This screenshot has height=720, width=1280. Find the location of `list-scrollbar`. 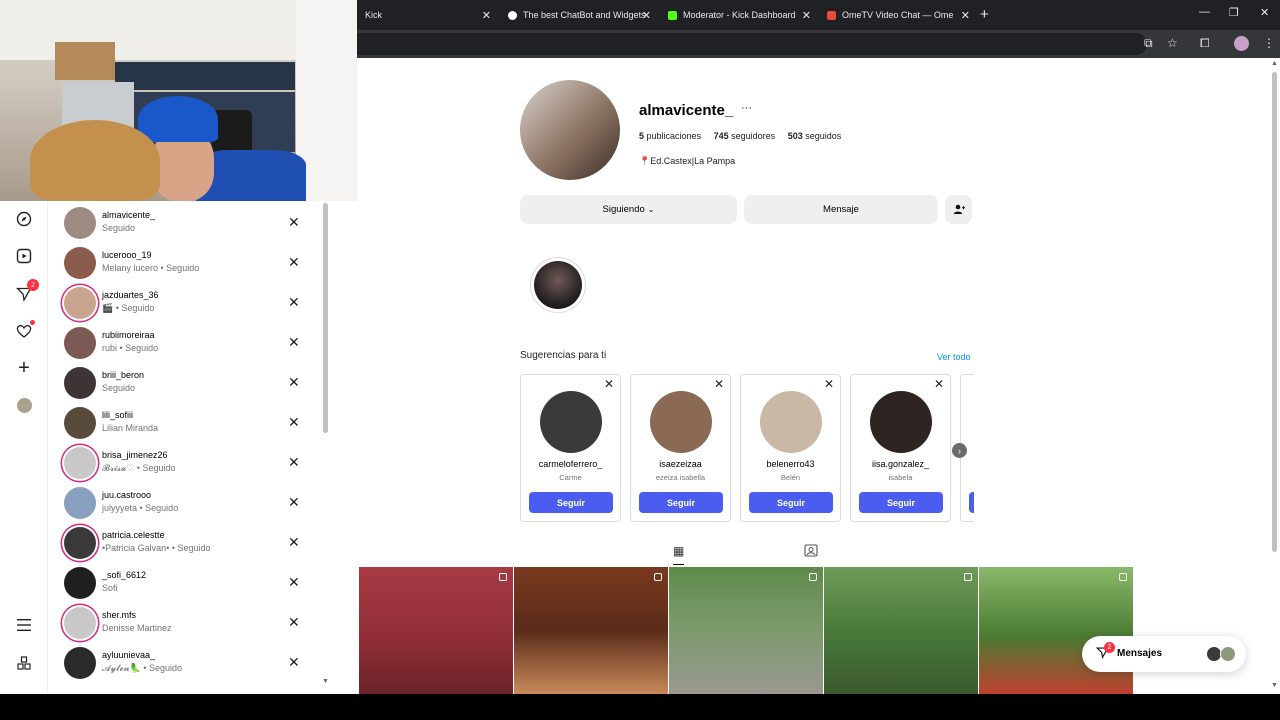

list-scrollbar is located at coordinates (325, 318).